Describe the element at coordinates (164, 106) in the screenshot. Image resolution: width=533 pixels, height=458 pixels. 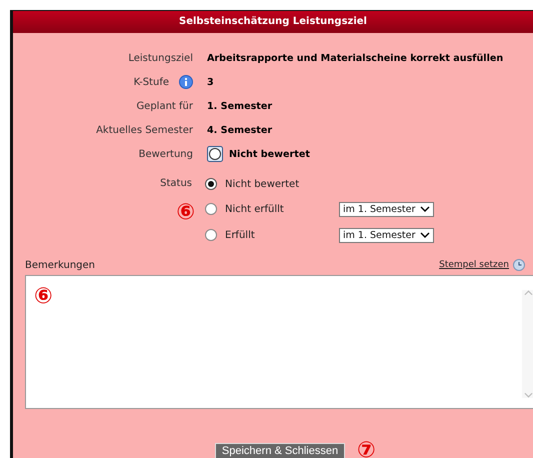
I see `field-label: Geplant für` at that location.